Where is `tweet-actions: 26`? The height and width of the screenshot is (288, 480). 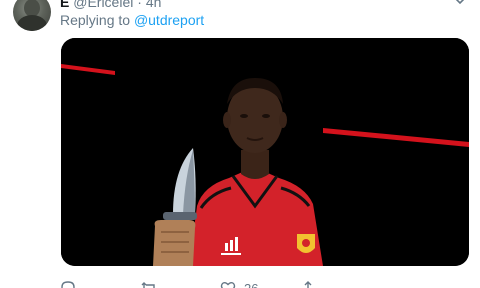 tweet-actions: 26 is located at coordinates (260, 283).